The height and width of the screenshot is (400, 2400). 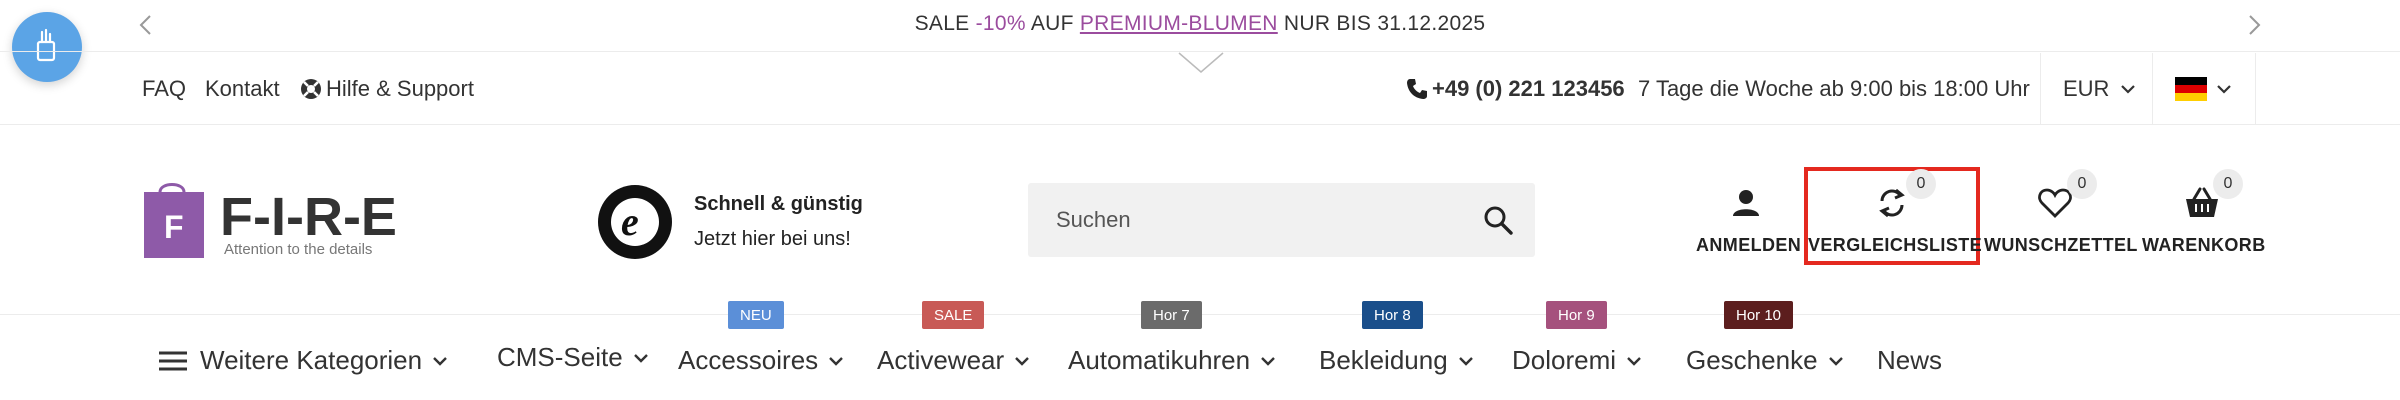 I want to click on nav-label: Automatikuhren, so click(x=1159, y=360).